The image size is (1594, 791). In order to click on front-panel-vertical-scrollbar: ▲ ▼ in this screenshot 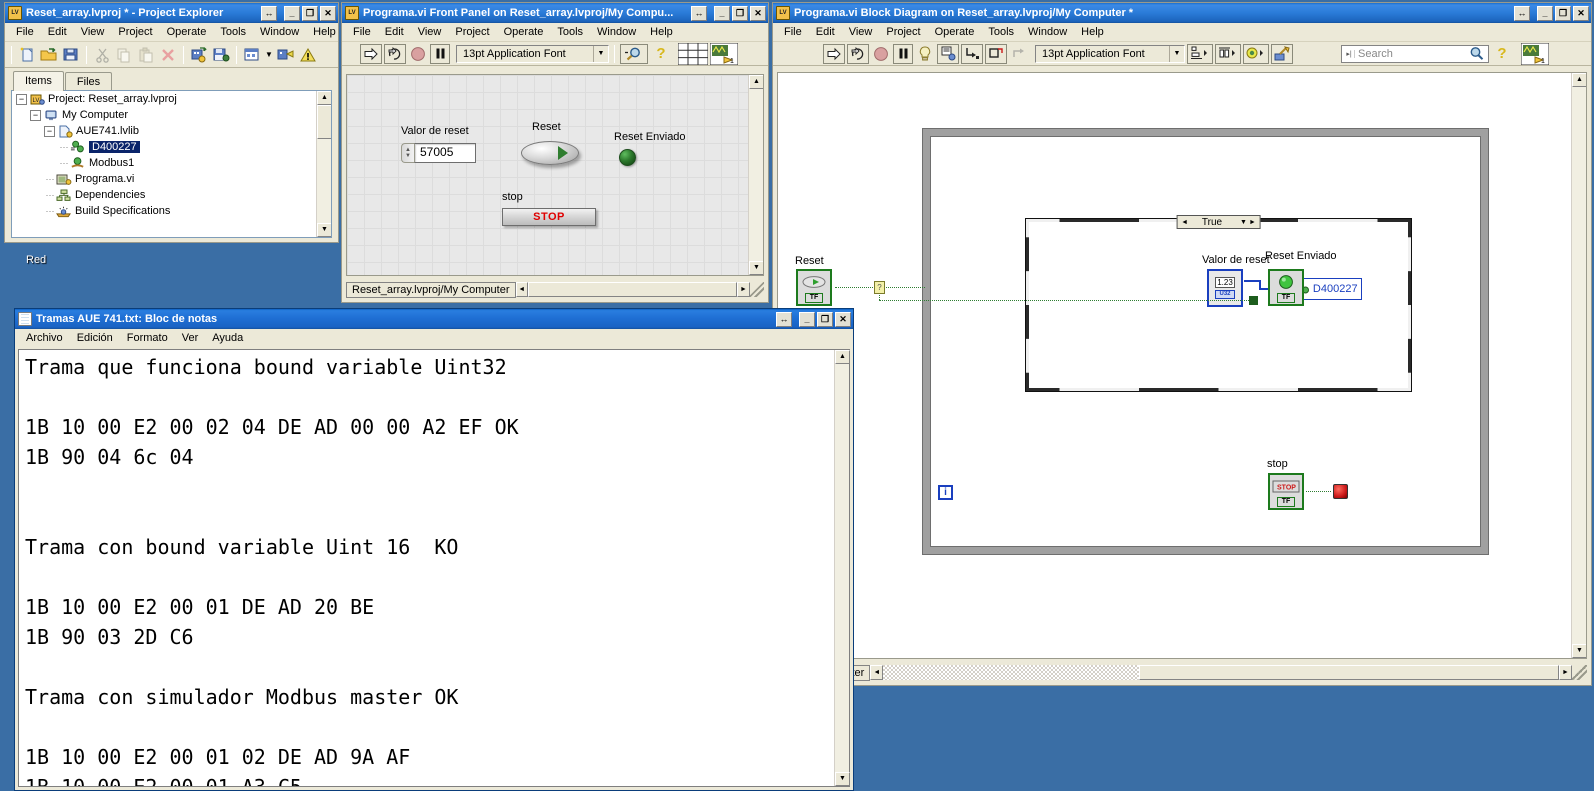, I will do `click(755, 175)`.